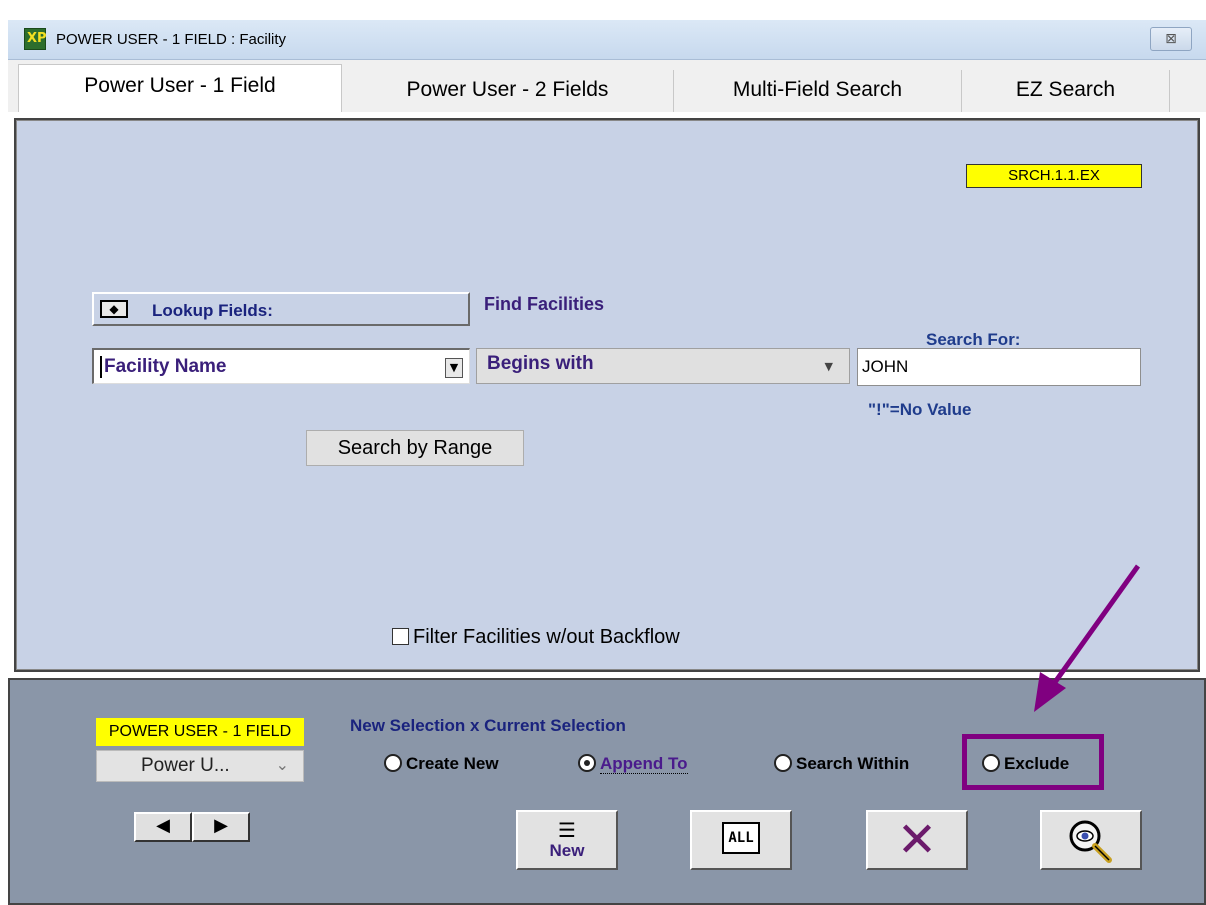 The width and height of the screenshot is (1206, 905). What do you see at coordinates (400, 636) in the screenshot?
I see `filter-backflow-checkbox` at bounding box center [400, 636].